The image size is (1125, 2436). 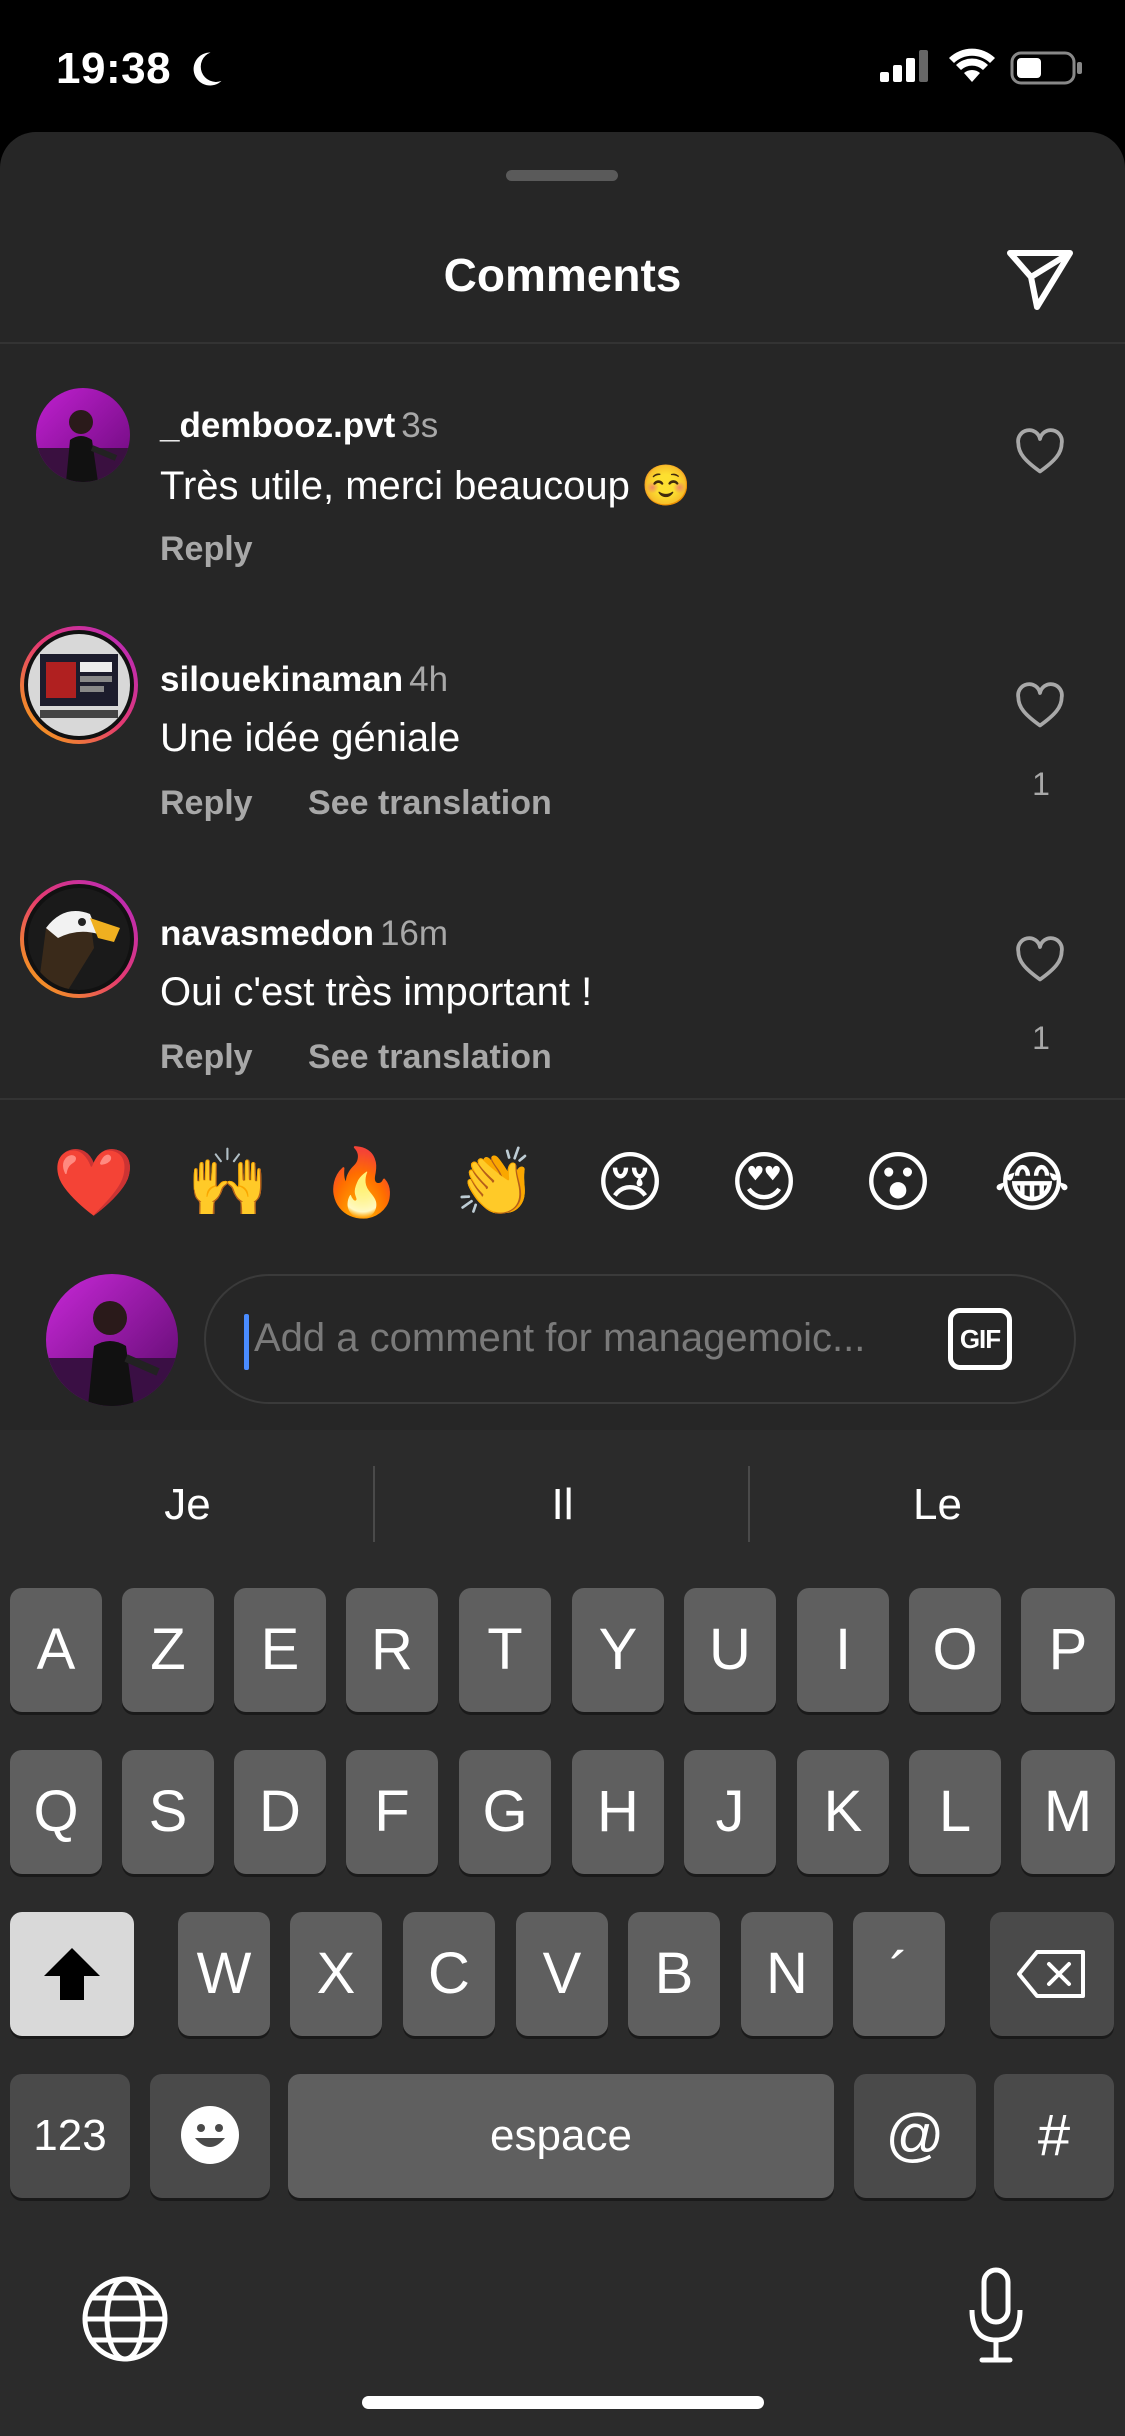 What do you see at coordinates (937, 1495) in the screenshot?
I see `suggestion-3: Le` at bounding box center [937, 1495].